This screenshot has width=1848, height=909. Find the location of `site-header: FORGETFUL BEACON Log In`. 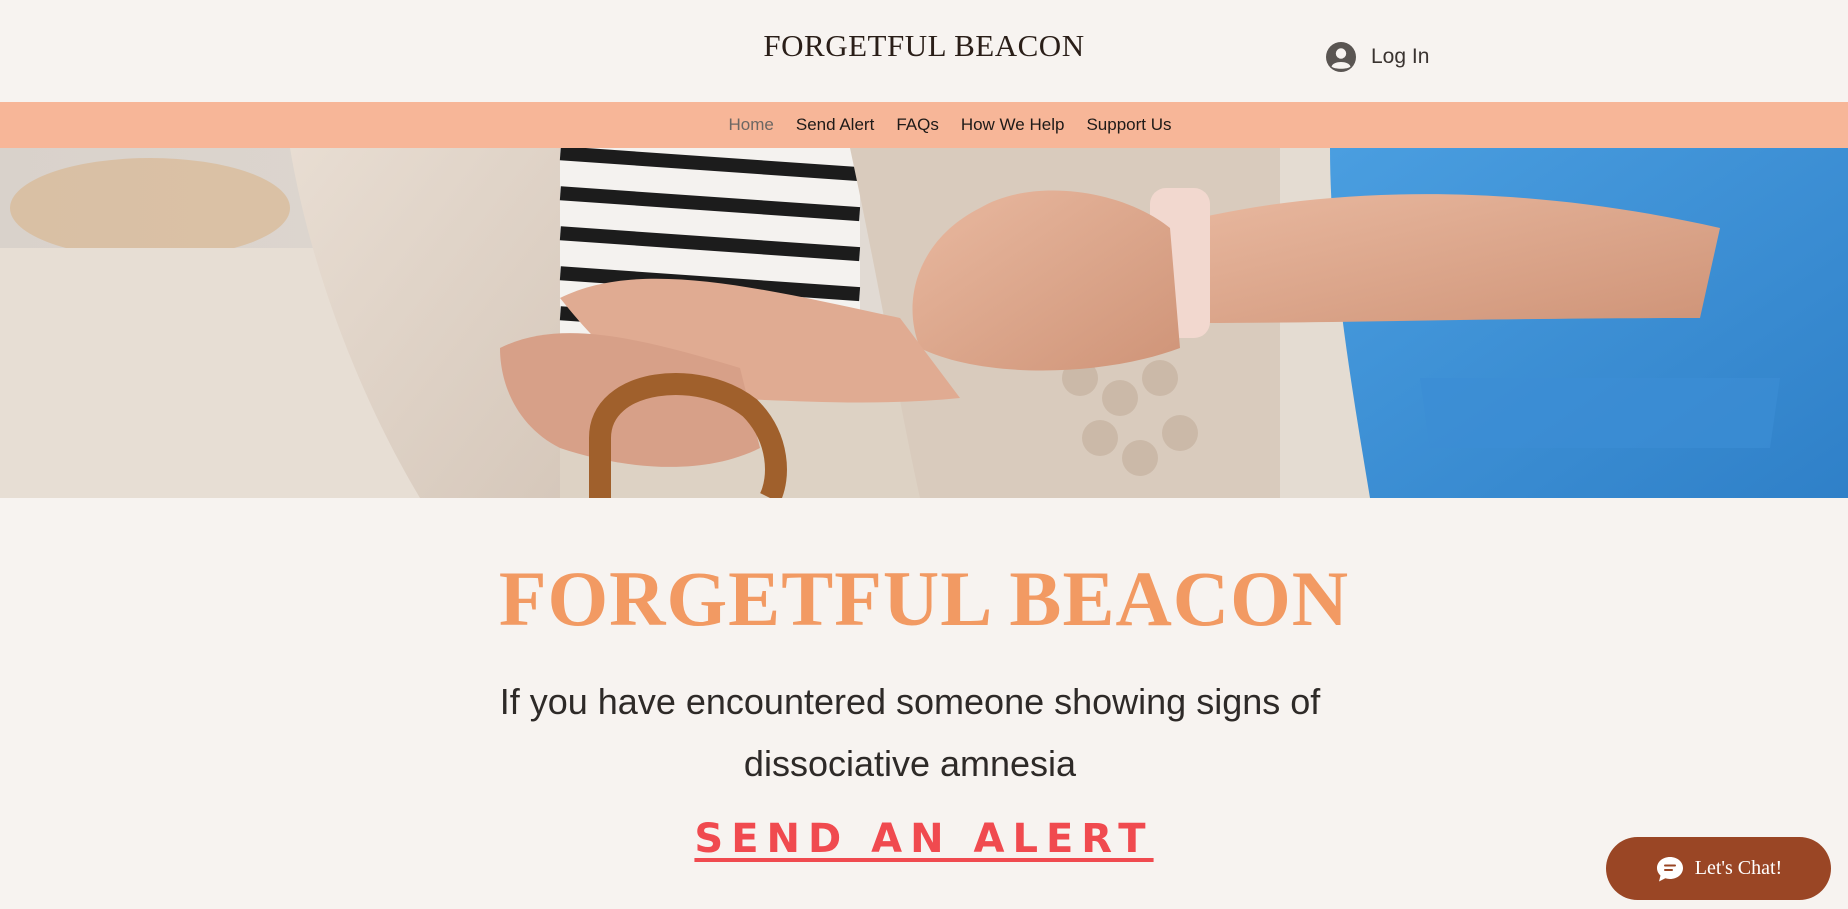

site-header: FORGETFUL BEACON Log In is located at coordinates (924, 51).